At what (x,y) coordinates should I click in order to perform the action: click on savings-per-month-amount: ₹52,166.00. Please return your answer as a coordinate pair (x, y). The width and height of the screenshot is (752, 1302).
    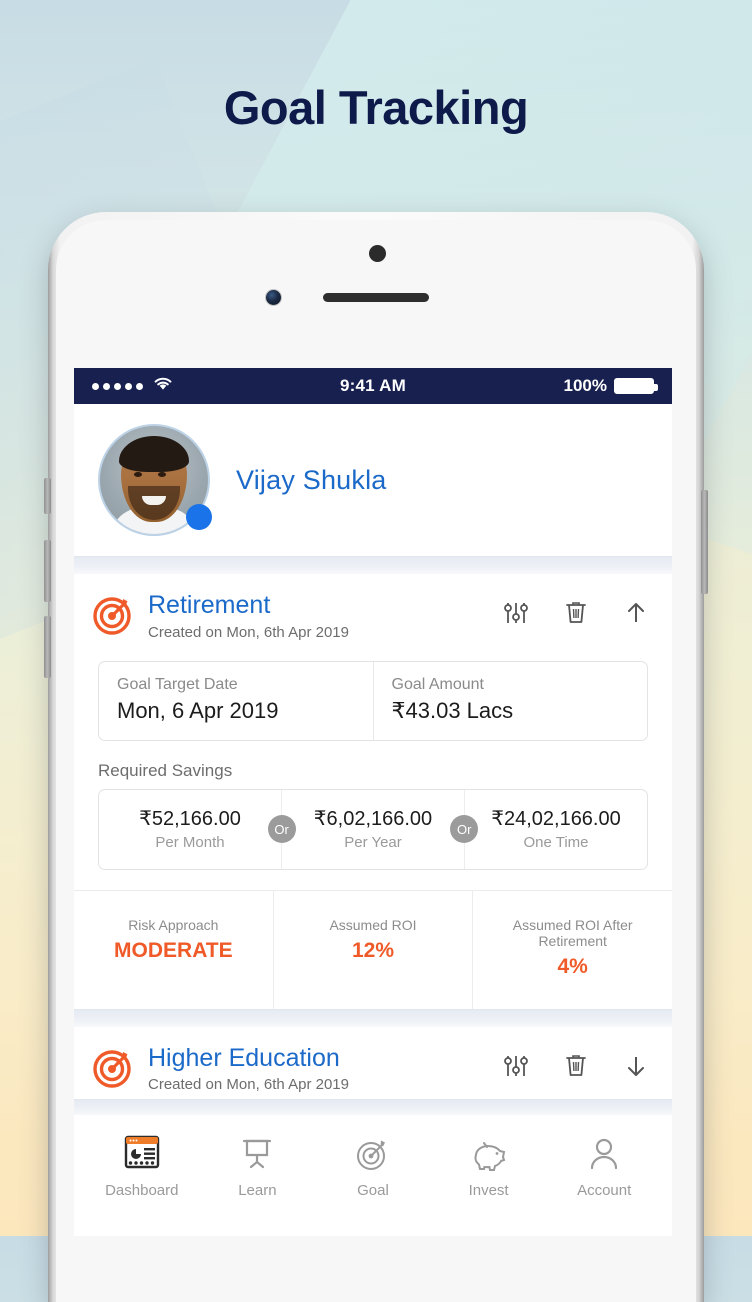
    Looking at the image, I should click on (190, 818).